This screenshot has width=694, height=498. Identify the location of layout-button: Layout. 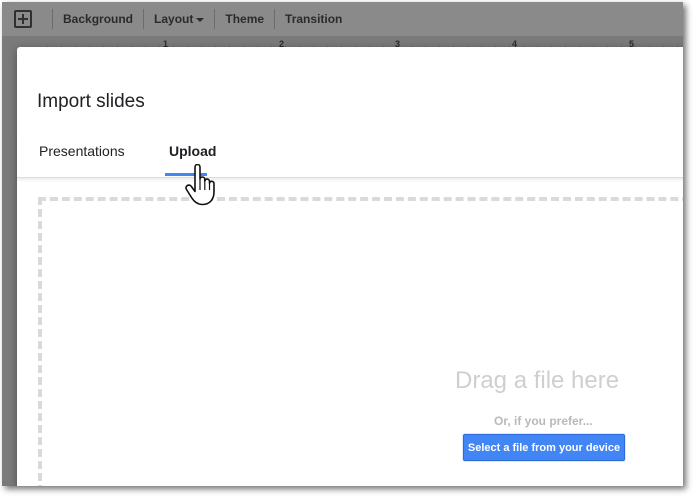
(179, 19).